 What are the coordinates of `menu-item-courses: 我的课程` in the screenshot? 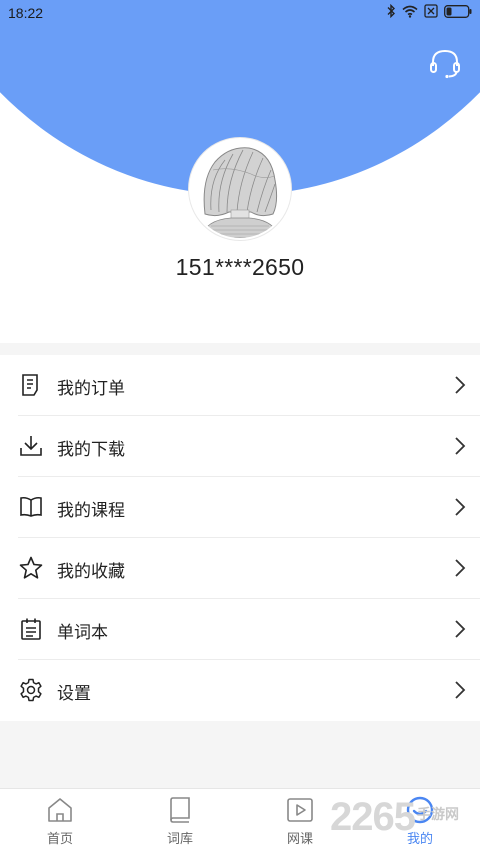 It's located at (240, 507).